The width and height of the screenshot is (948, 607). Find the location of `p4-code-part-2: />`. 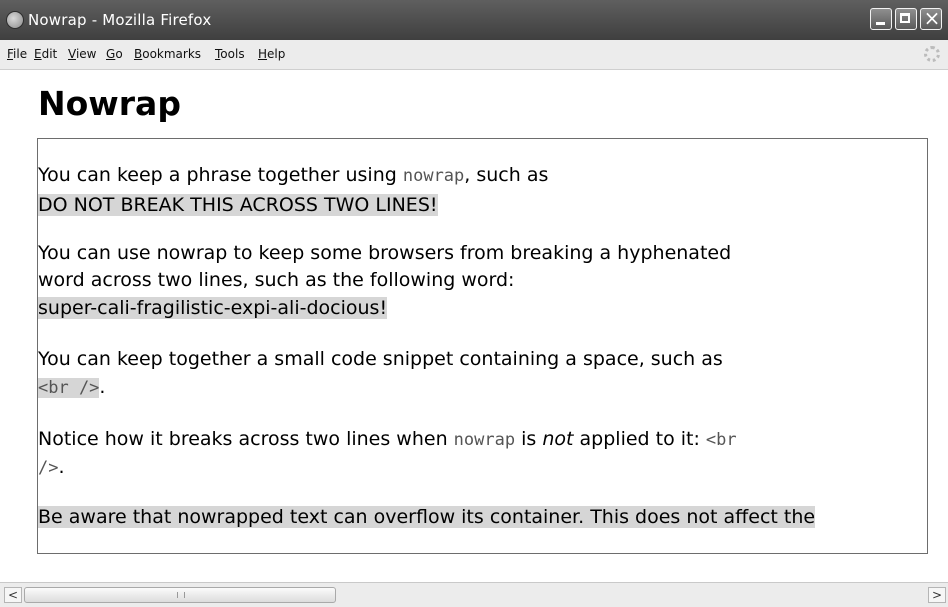

p4-code-part-2: /> is located at coordinates (48, 468).